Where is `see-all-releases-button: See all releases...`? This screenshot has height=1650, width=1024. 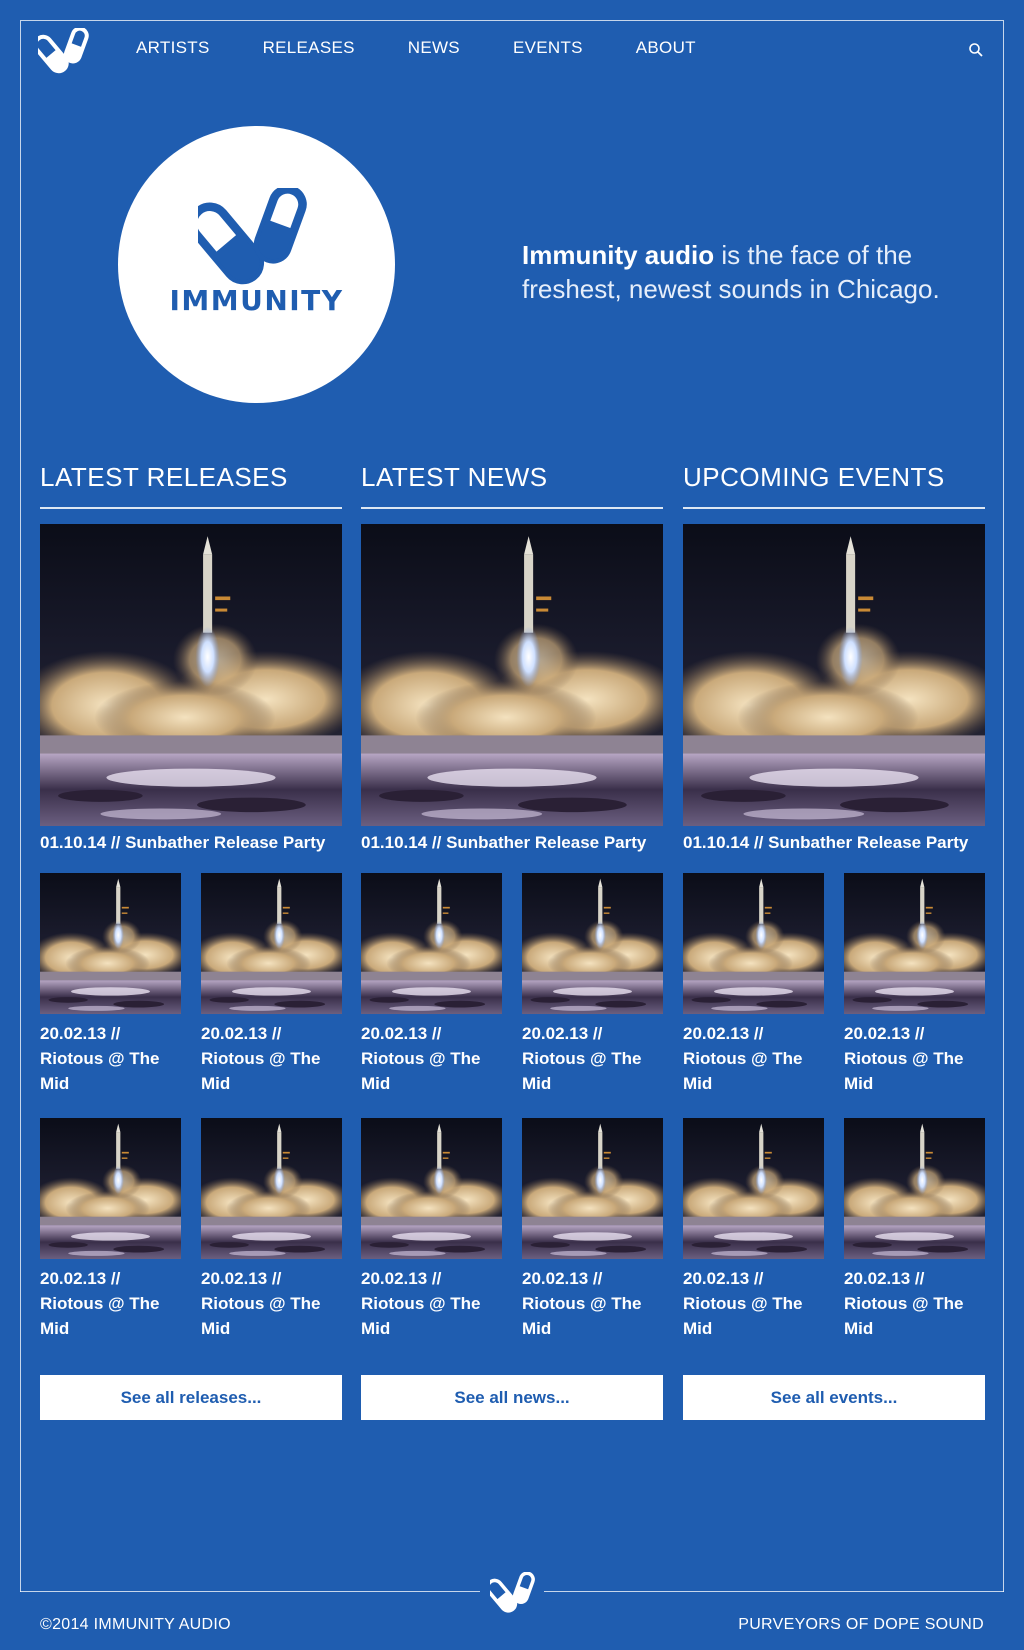
see-all-releases-button: See all releases... is located at coordinates (191, 1397).